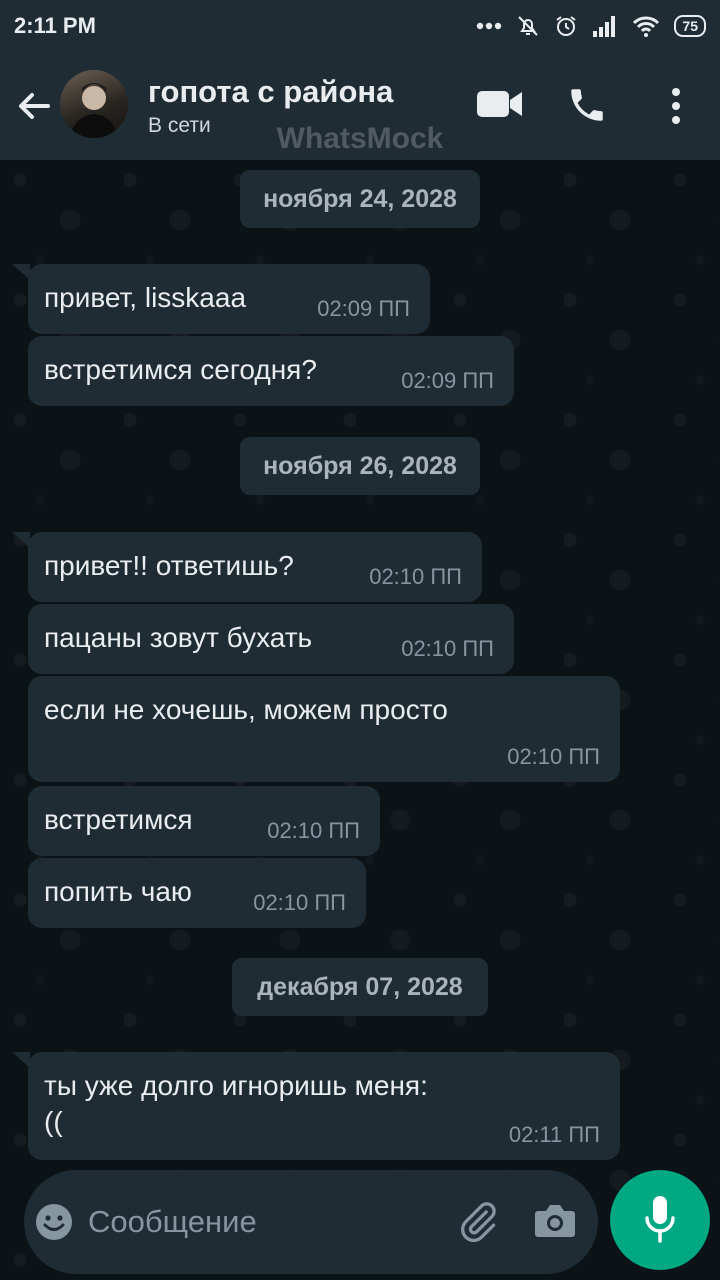 The width and height of the screenshot is (720, 1280). Describe the element at coordinates (478, 1222) in the screenshot. I see `attach-paperclip-icon` at that location.